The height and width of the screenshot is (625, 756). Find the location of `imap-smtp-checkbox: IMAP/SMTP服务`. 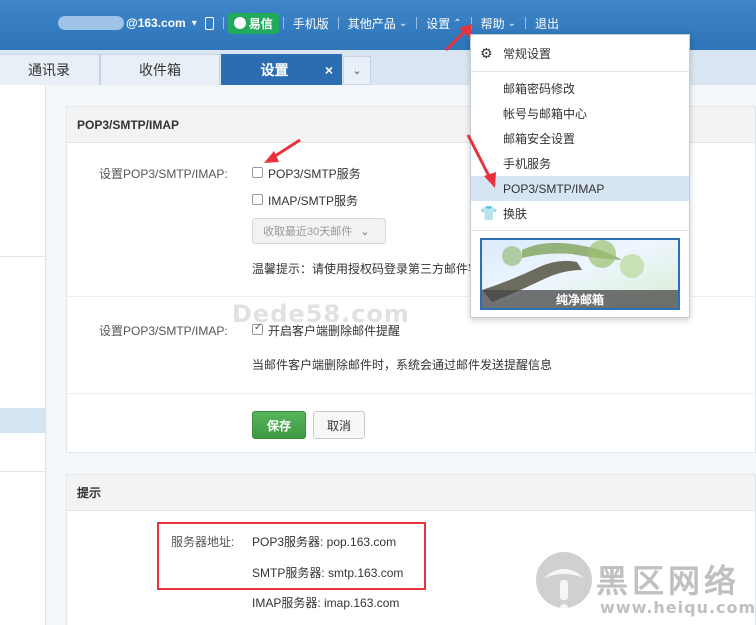

imap-smtp-checkbox: IMAP/SMTP服务 is located at coordinates (305, 200).